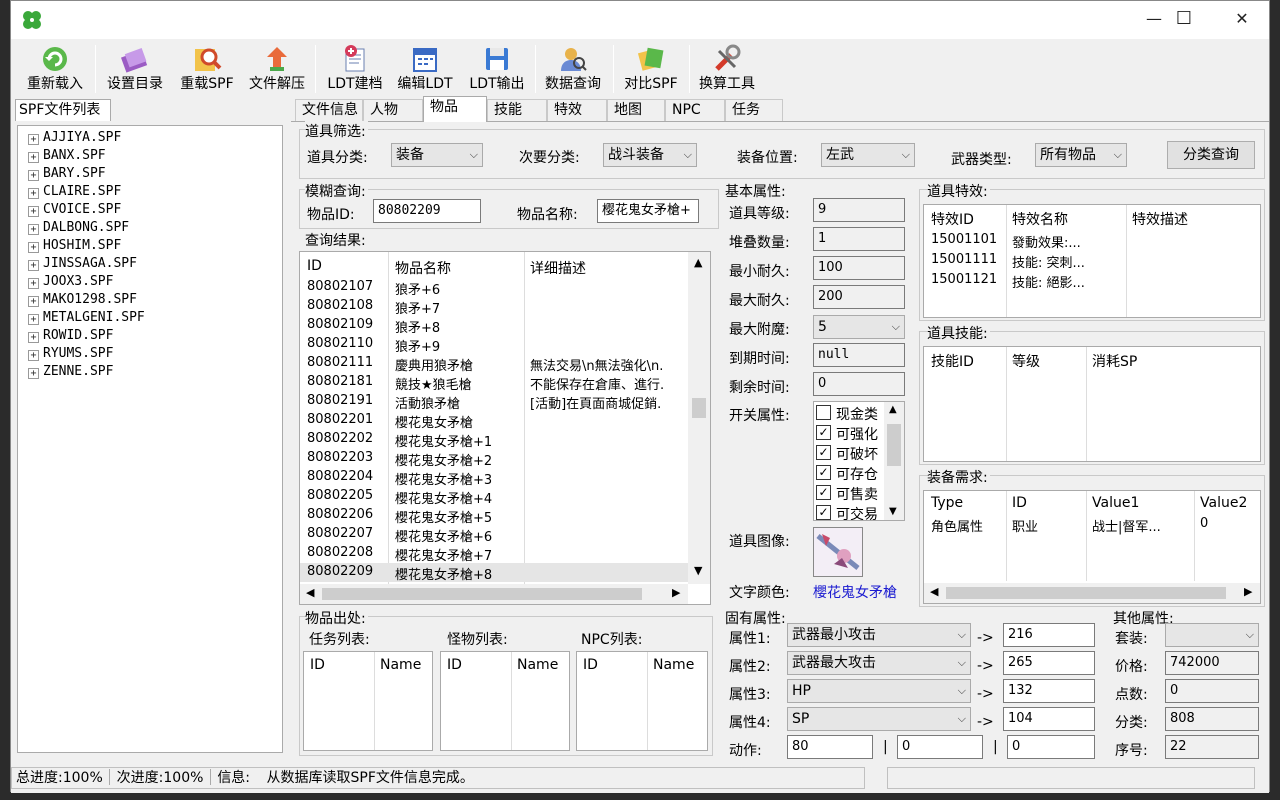 The height and width of the screenshot is (800, 1280). I want to click on spf-file-item: + METALGENI.SPF, so click(86, 319).